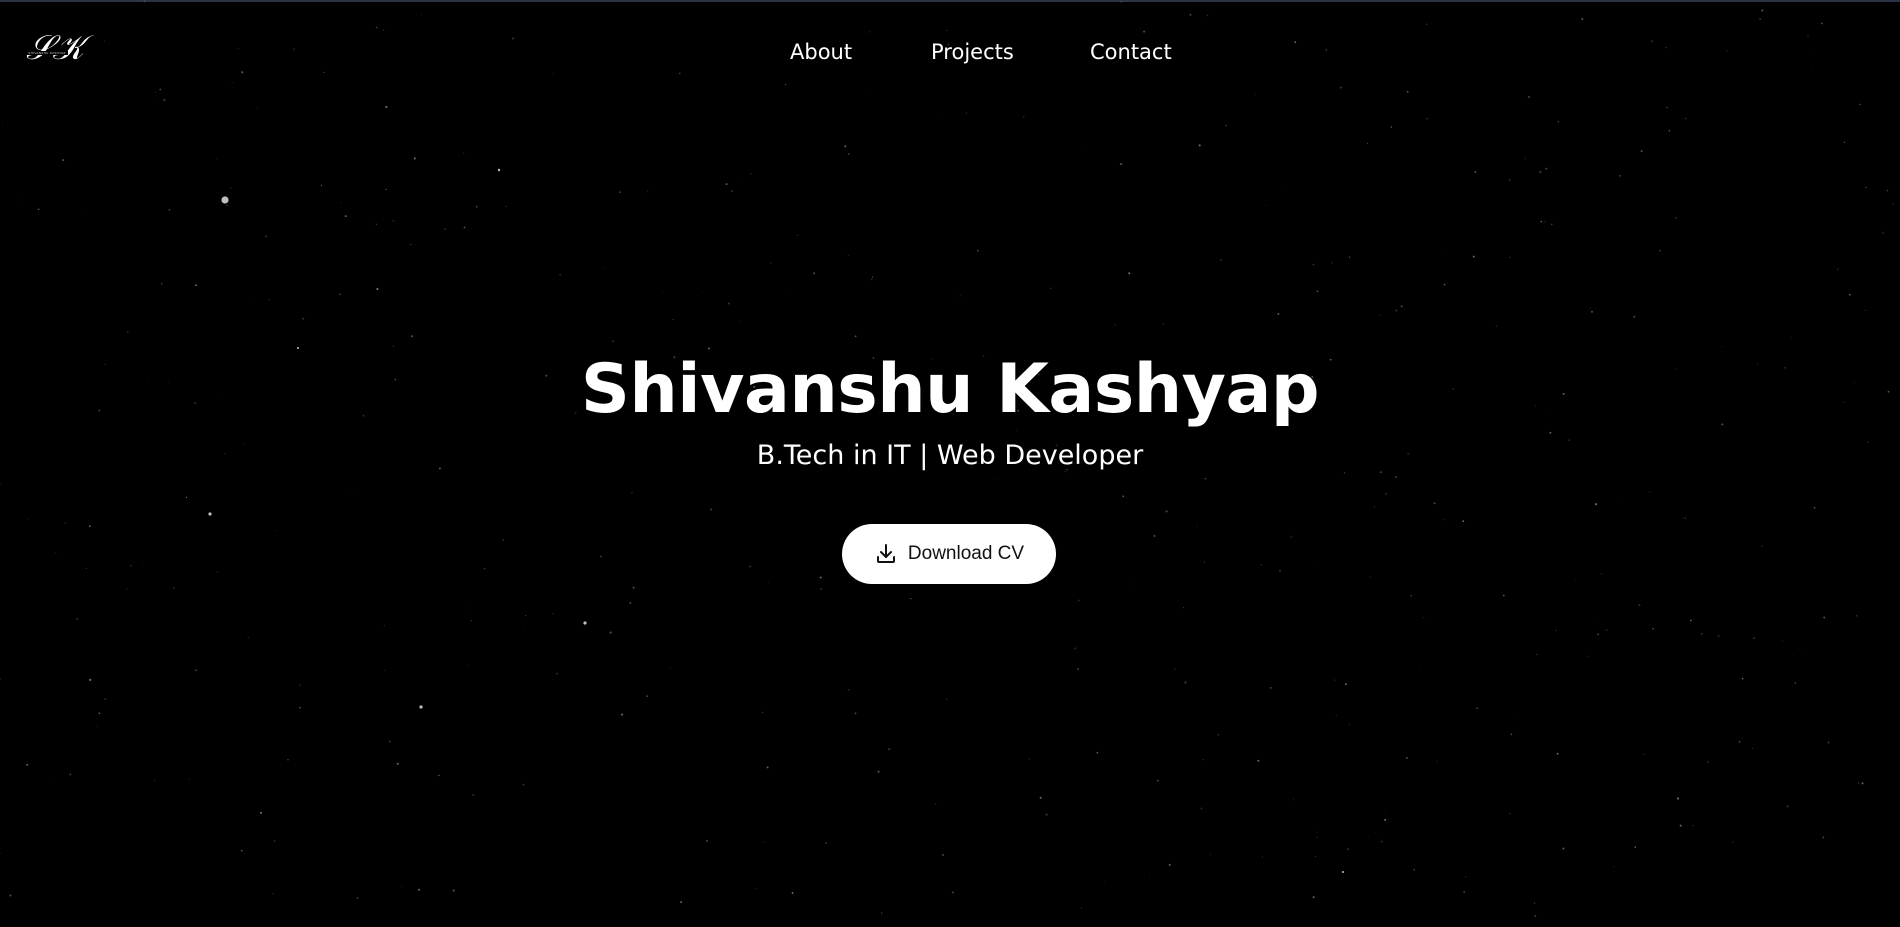 This screenshot has width=1900, height=927. Describe the element at coordinates (55, 51) in the screenshot. I see `site-logo: 𝒮𝒦 SHIVANSHU KASHYAP` at that location.